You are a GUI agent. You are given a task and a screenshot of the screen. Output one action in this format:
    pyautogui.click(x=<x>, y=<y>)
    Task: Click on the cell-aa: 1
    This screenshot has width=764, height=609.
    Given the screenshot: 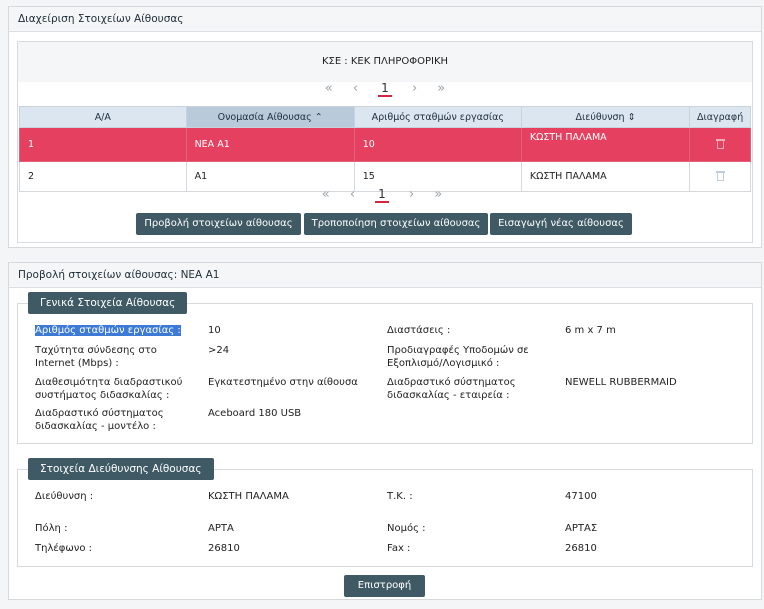 What is the action you would take?
    pyautogui.click(x=103, y=144)
    